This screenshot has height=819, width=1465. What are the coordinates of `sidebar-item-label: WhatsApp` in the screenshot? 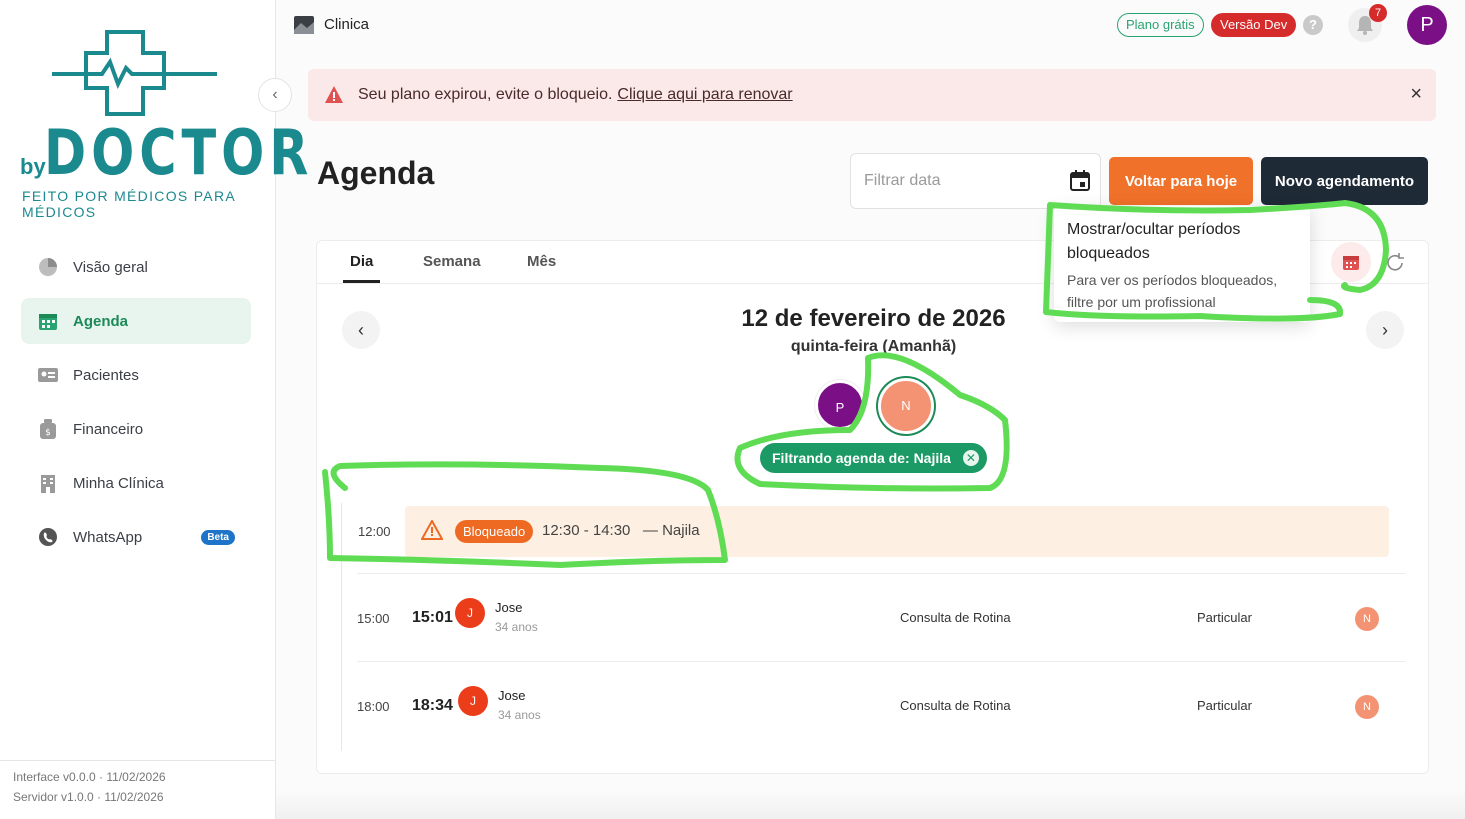 It's located at (108, 537).